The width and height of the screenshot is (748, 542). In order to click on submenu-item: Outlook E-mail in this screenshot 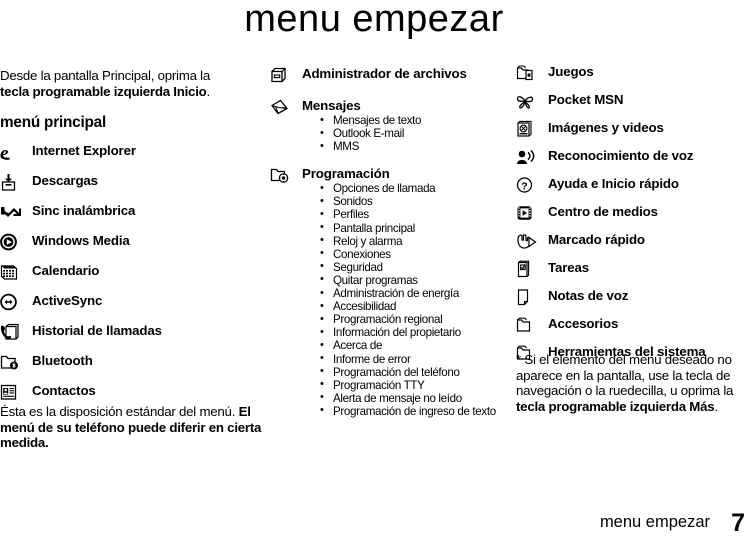, I will do `click(412, 134)`.